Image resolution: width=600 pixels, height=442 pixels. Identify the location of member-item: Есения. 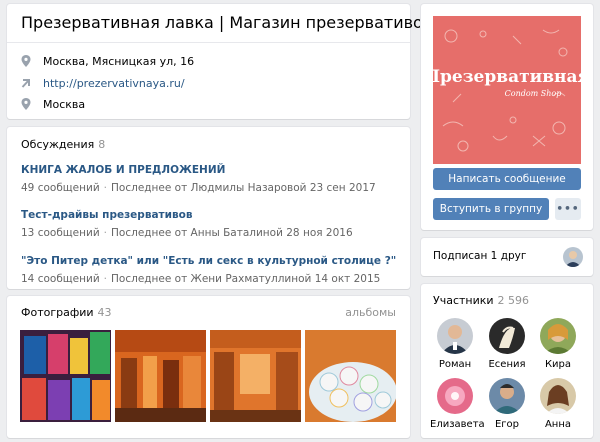
(507, 344).